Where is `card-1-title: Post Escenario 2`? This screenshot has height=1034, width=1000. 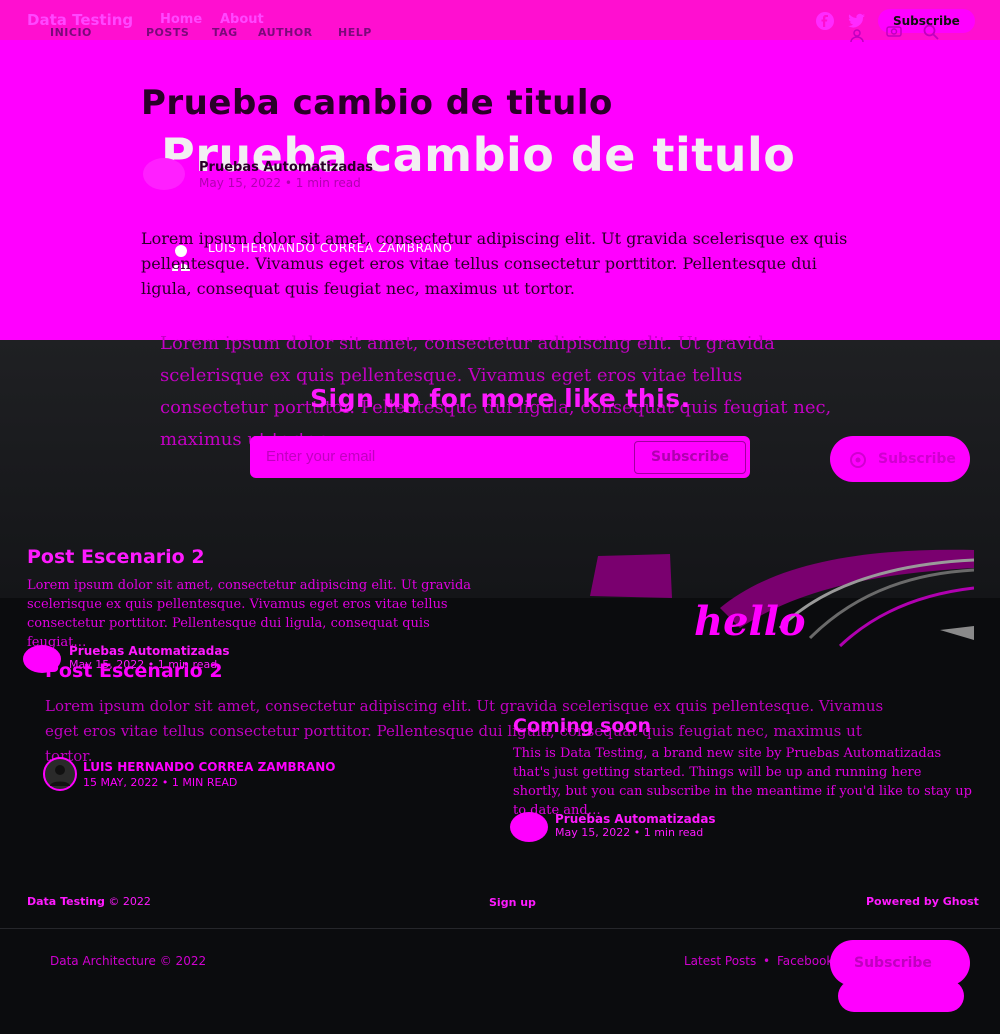 card-1-title: Post Escenario 2 is located at coordinates (116, 557).